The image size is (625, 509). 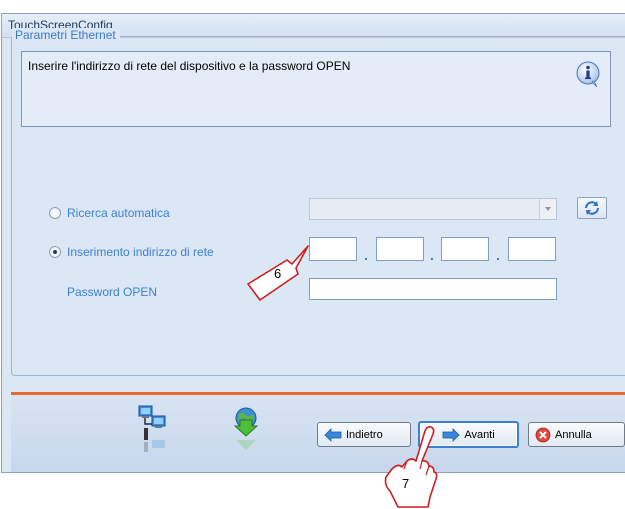 I want to click on auto-search-radio, so click(x=55, y=213).